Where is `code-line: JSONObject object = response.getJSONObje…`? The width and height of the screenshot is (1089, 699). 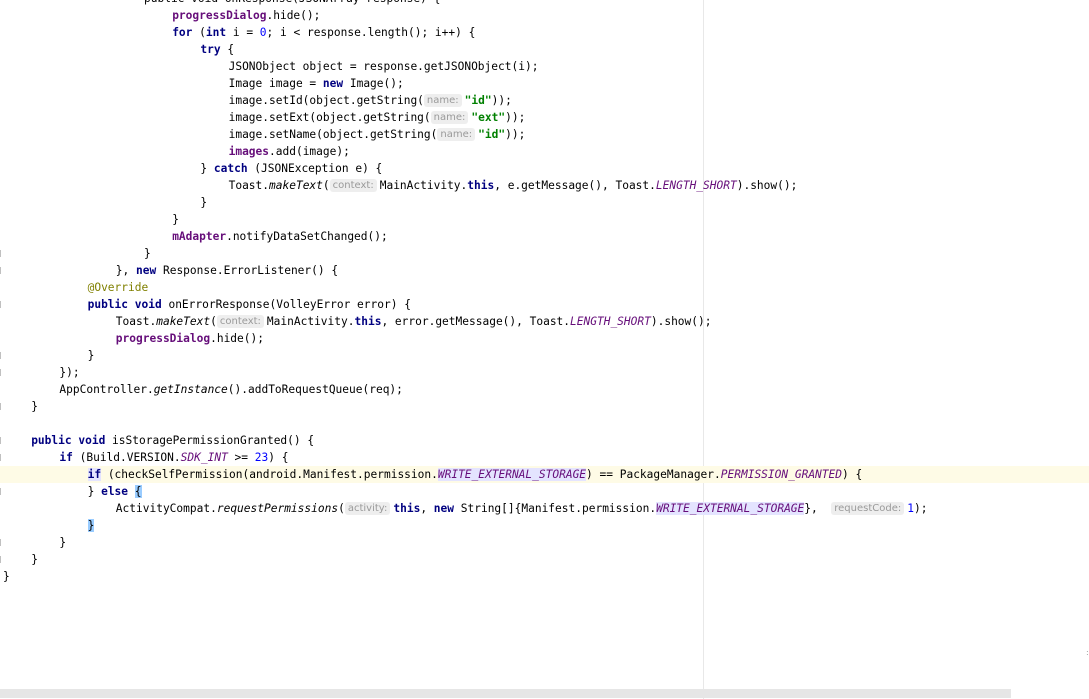
code-line: JSONObject object = response.getJSONObje… is located at coordinates (544, 66).